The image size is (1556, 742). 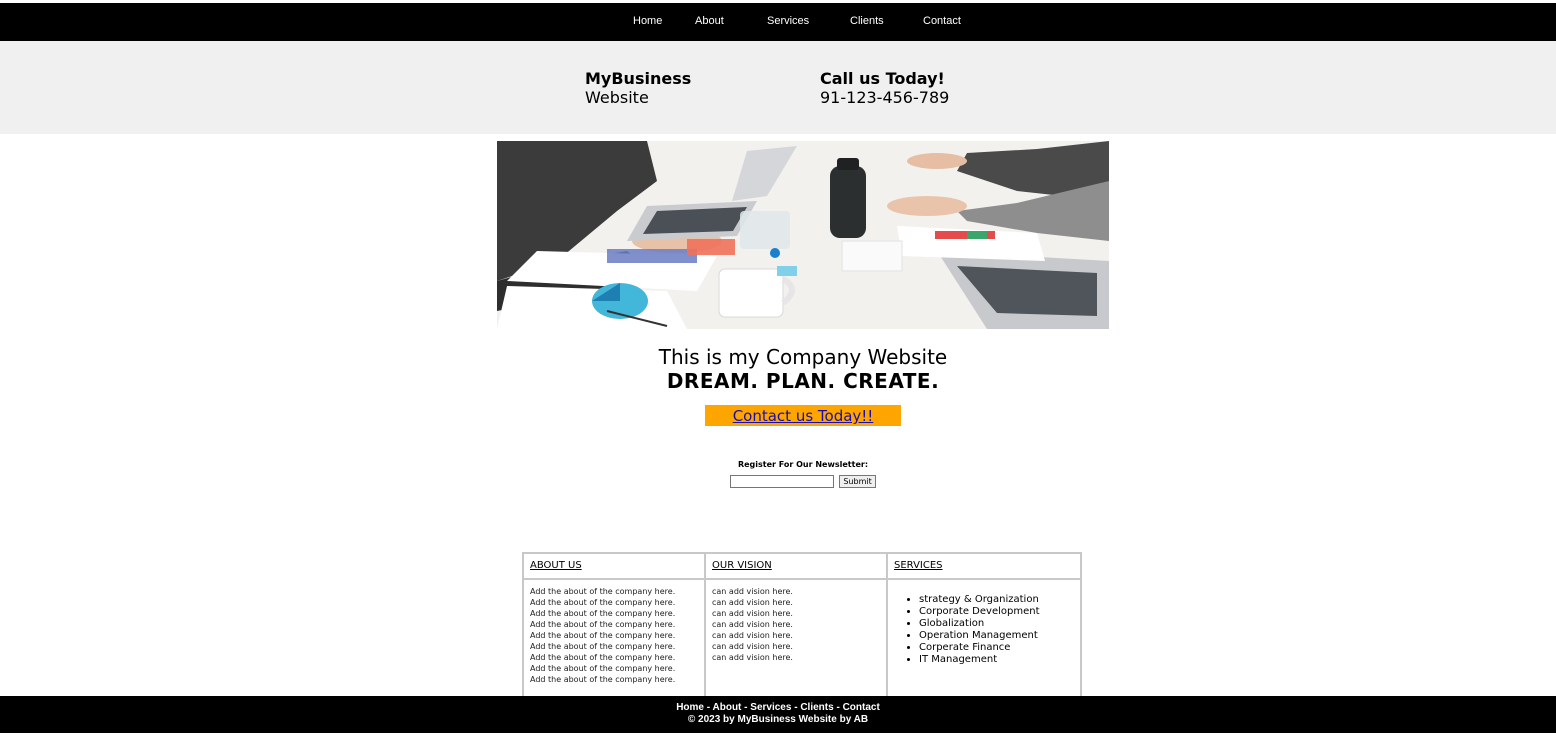 I want to click on our-vision-heading: OUR VISION, so click(x=742, y=565).